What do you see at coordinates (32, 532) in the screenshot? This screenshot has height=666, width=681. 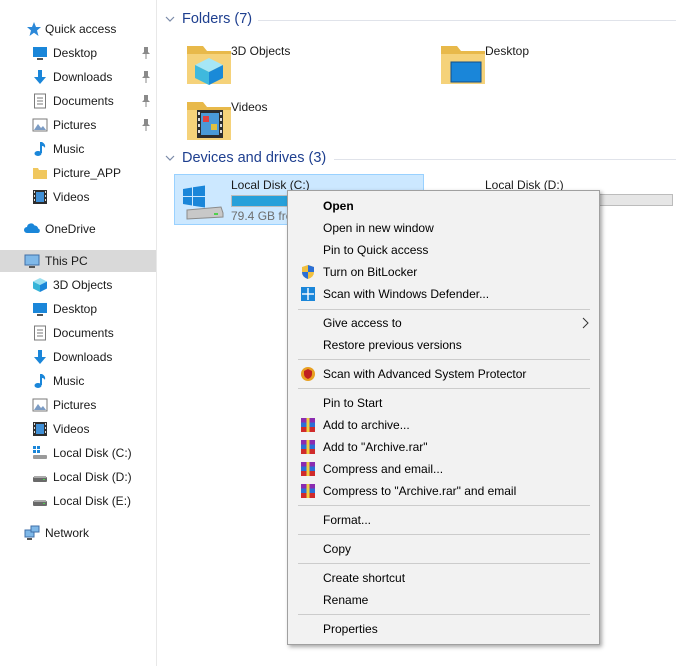 I see `network-icon` at bounding box center [32, 532].